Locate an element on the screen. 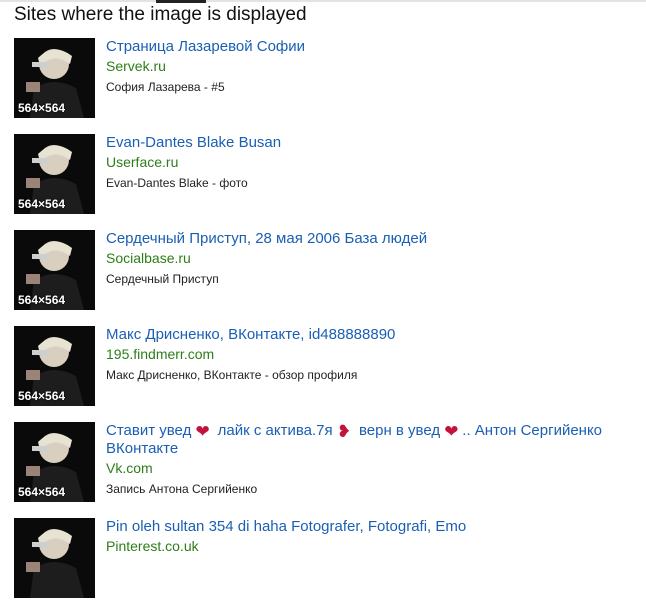 This screenshot has width=646, height=600. thumbnail-photo is located at coordinates (54, 558).